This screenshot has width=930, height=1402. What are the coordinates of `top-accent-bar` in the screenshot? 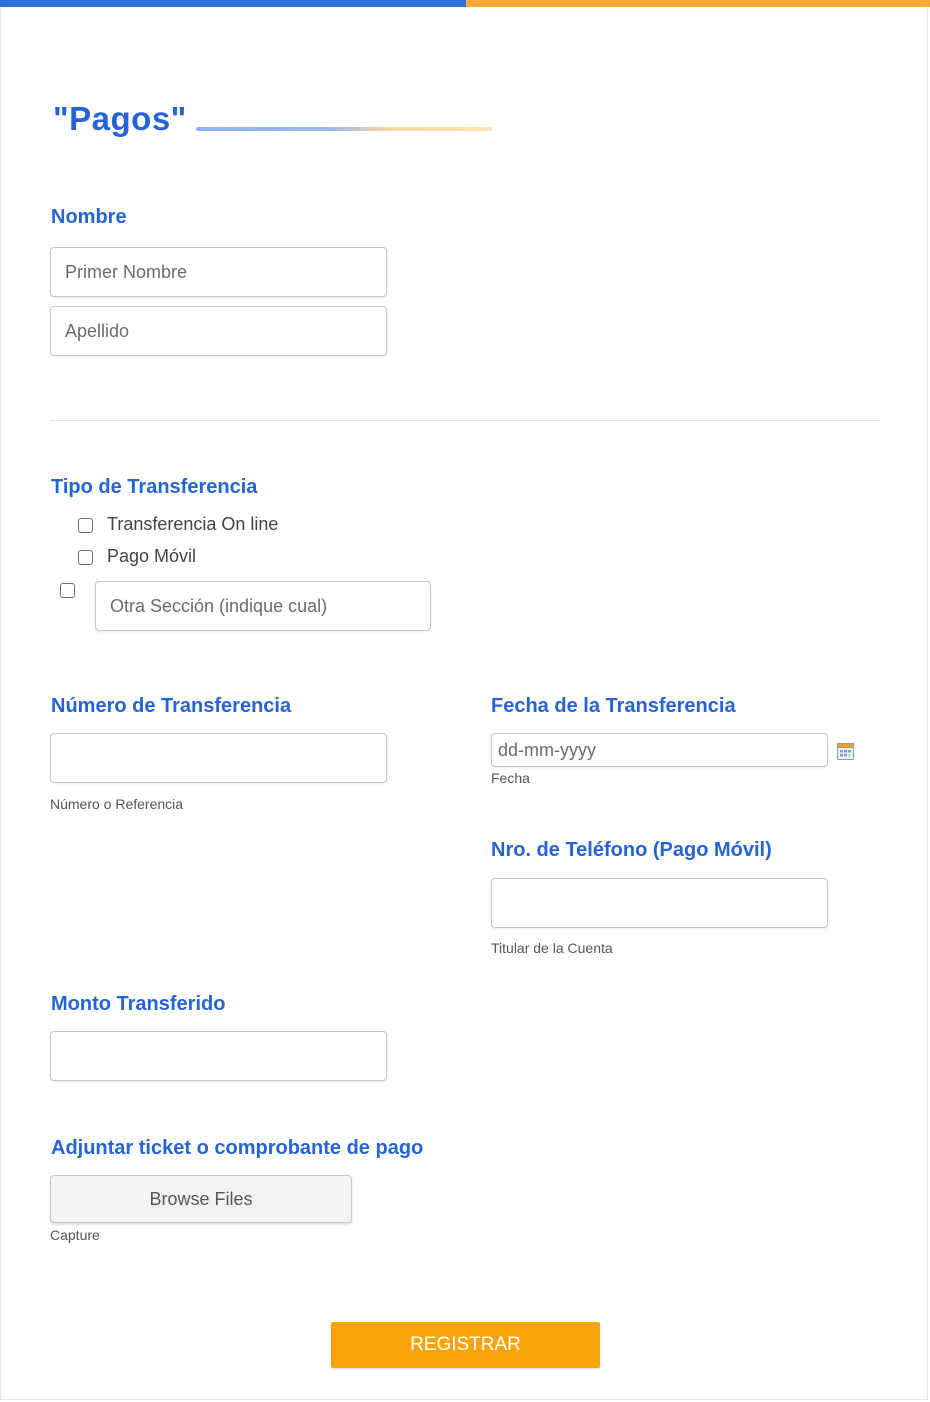 It's located at (465, 3).